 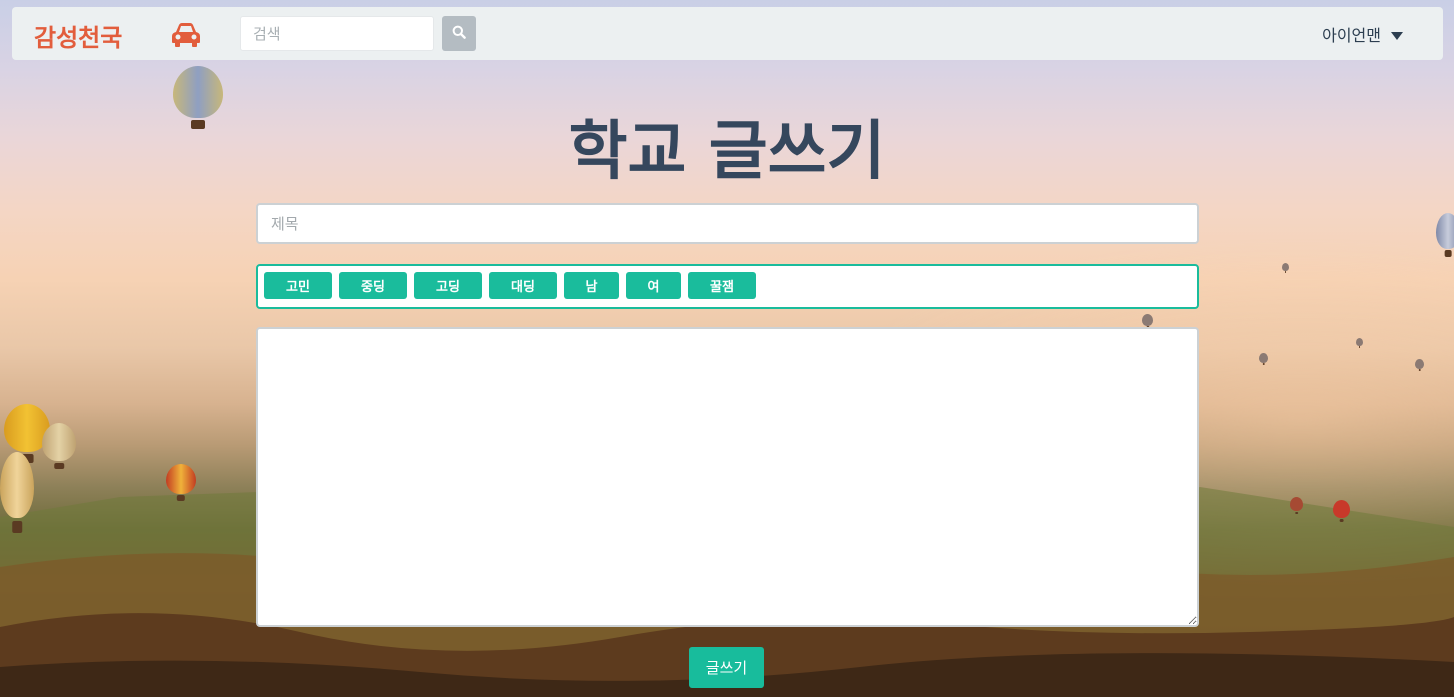 What do you see at coordinates (726, 667) in the screenshot?
I see `submit-post-button: 글쓰기` at bounding box center [726, 667].